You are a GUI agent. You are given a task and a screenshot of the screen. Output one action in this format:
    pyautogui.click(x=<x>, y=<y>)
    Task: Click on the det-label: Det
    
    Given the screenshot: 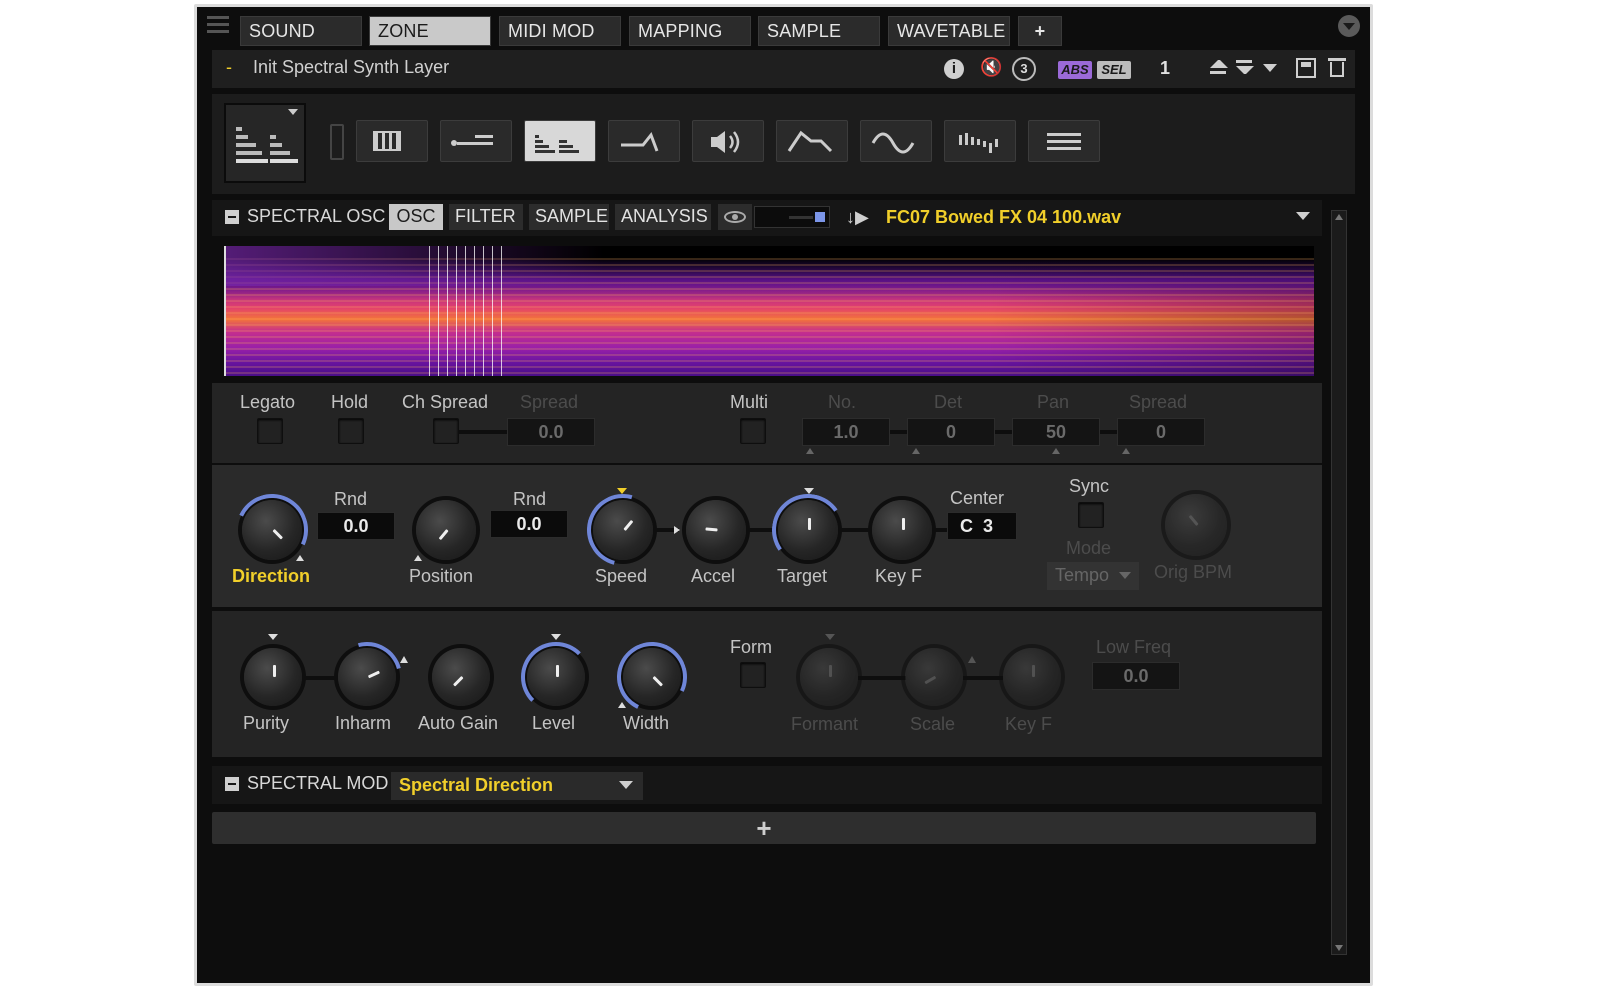 What is the action you would take?
    pyautogui.click(x=948, y=402)
    